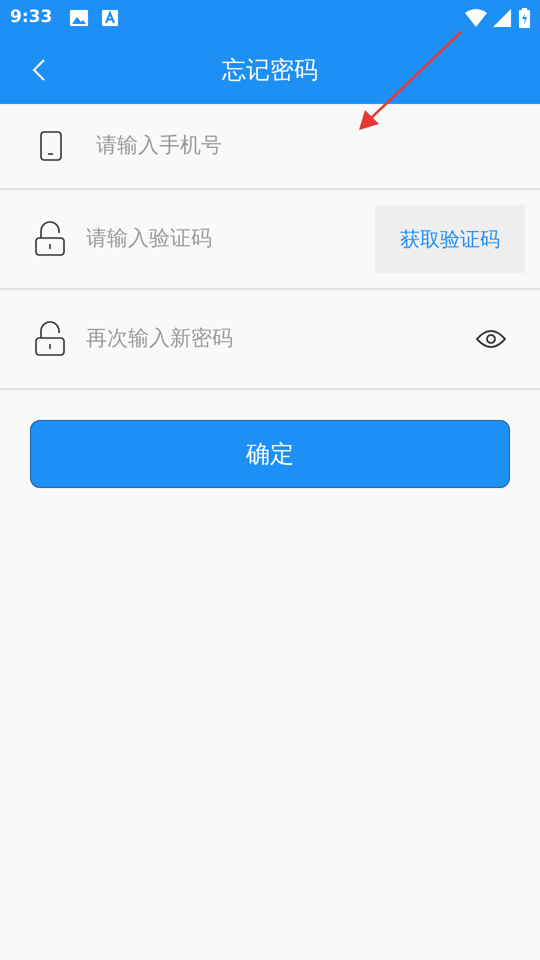 The image size is (540, 960). I want to click on show-password-button, so click(491, 339).